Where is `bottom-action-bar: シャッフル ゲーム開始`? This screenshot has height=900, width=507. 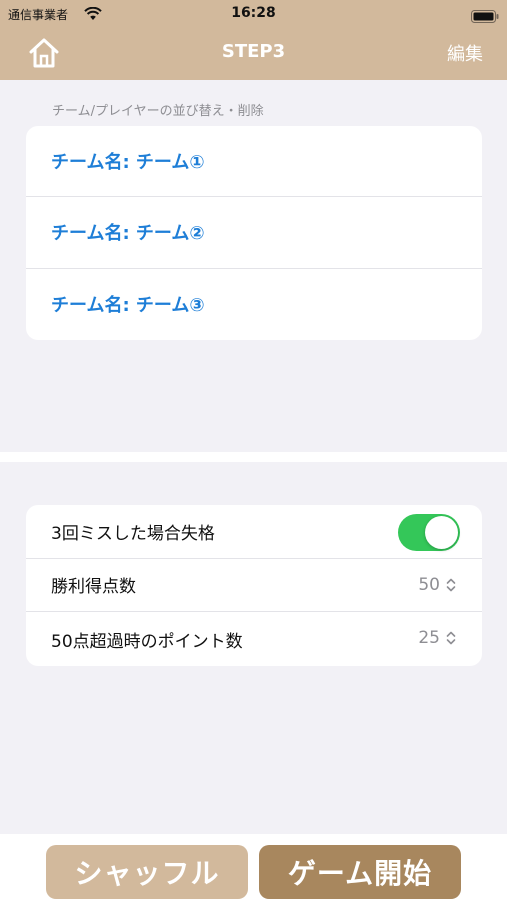
bottom-action-bar: シャッフル ゲーム開始 is located at coordinates (253, 867).